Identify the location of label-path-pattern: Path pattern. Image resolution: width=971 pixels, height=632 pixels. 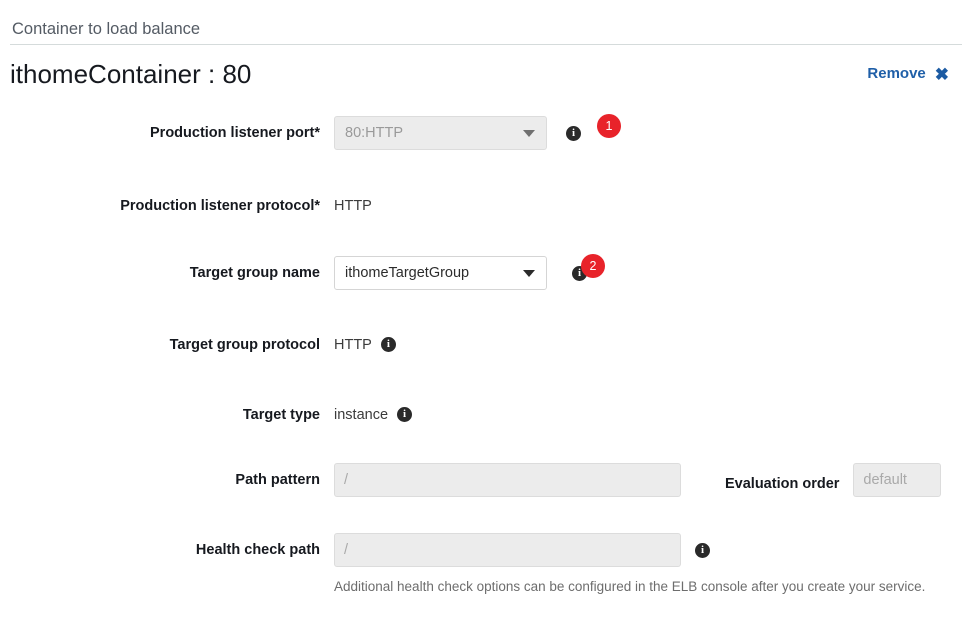
(277, 480).